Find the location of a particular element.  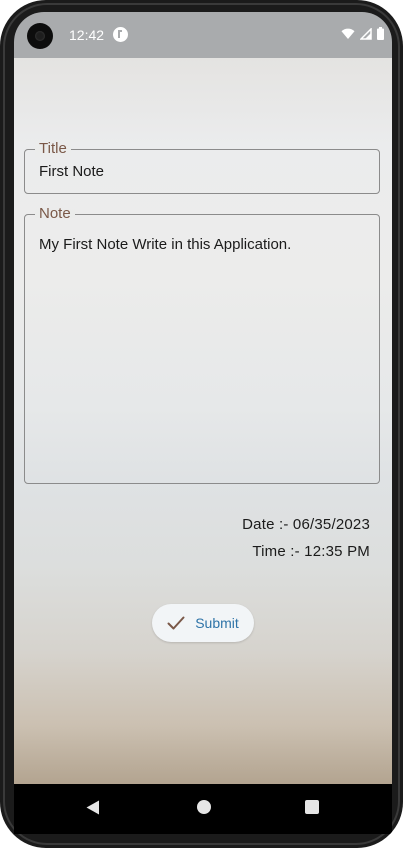

note-textarea: My First Note Write in this Application. is located at coordinates (165, 244).